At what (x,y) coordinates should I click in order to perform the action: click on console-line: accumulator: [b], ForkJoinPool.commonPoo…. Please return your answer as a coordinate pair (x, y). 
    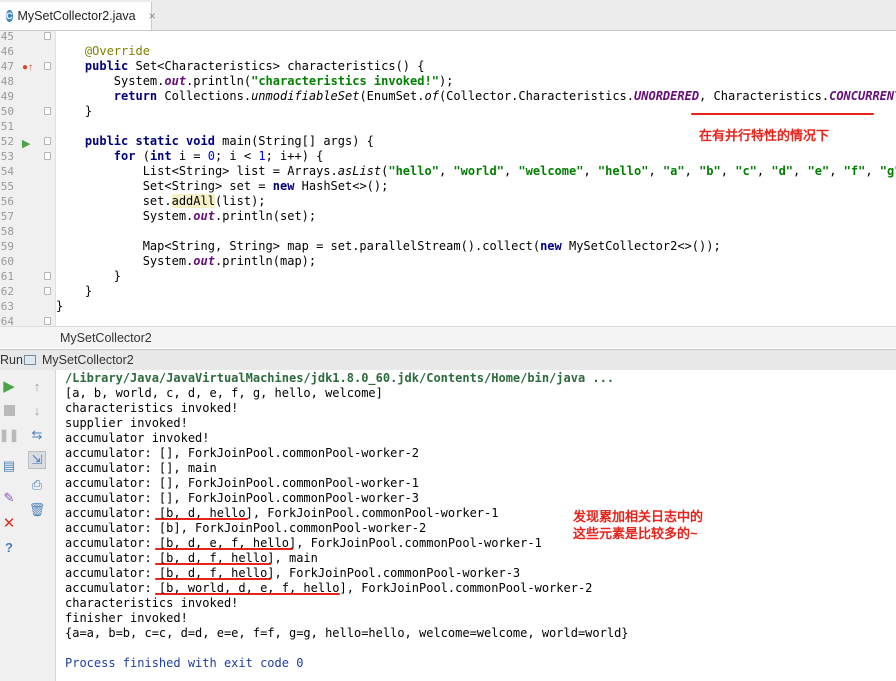
    Looking at the image, I should click on (246, 528).